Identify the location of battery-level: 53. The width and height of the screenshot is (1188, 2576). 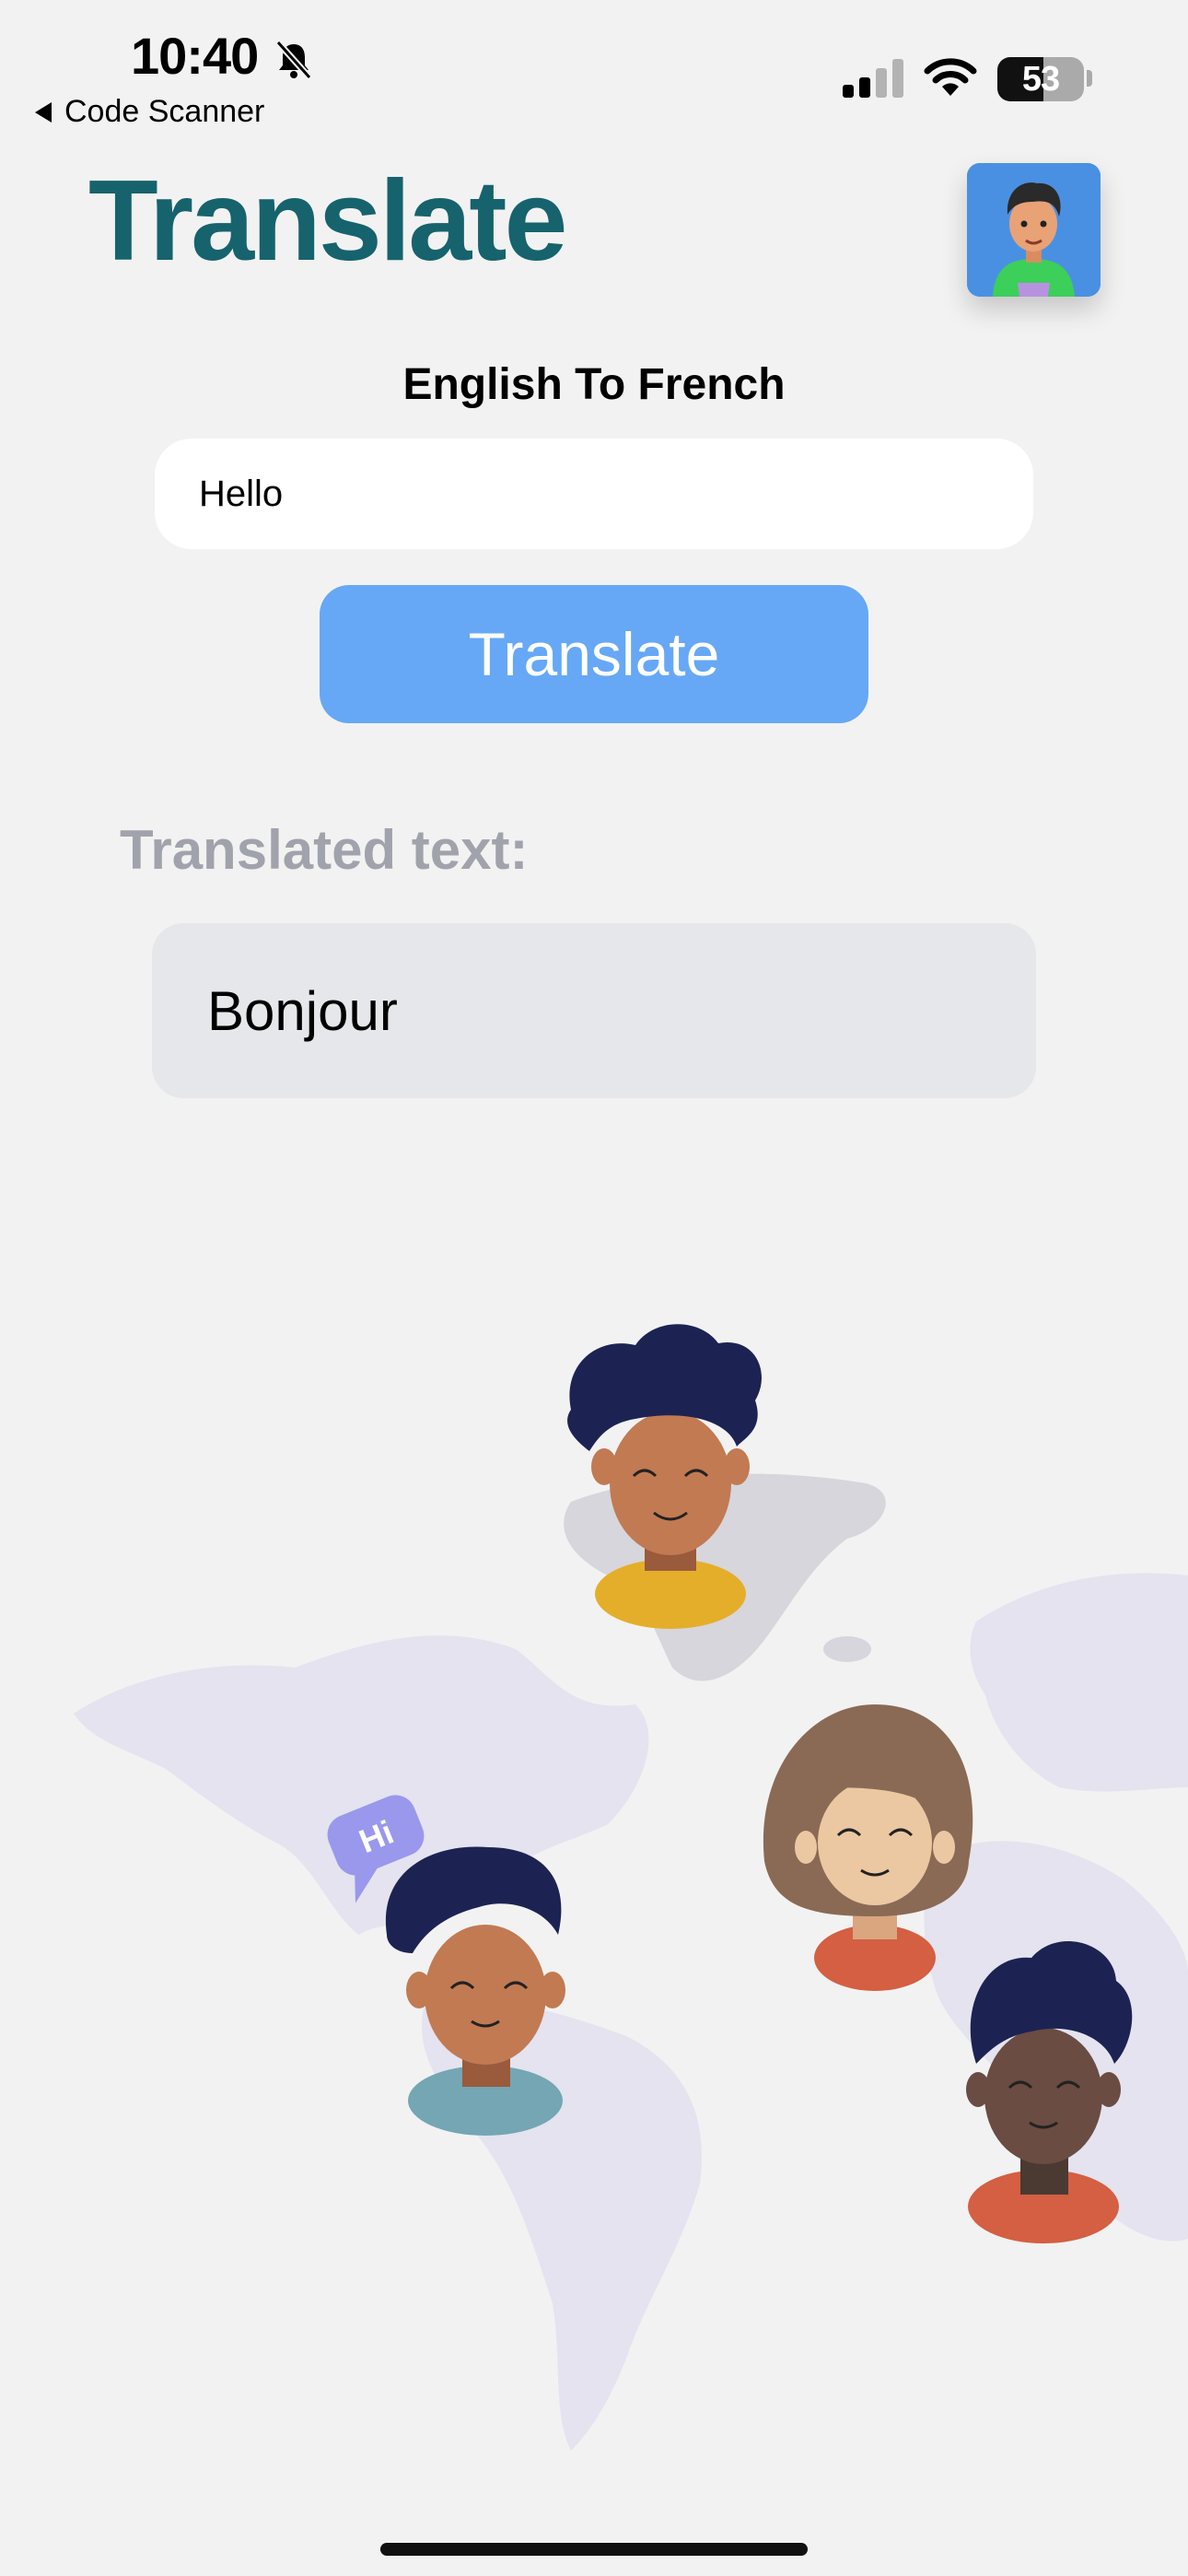
(1040, 79).